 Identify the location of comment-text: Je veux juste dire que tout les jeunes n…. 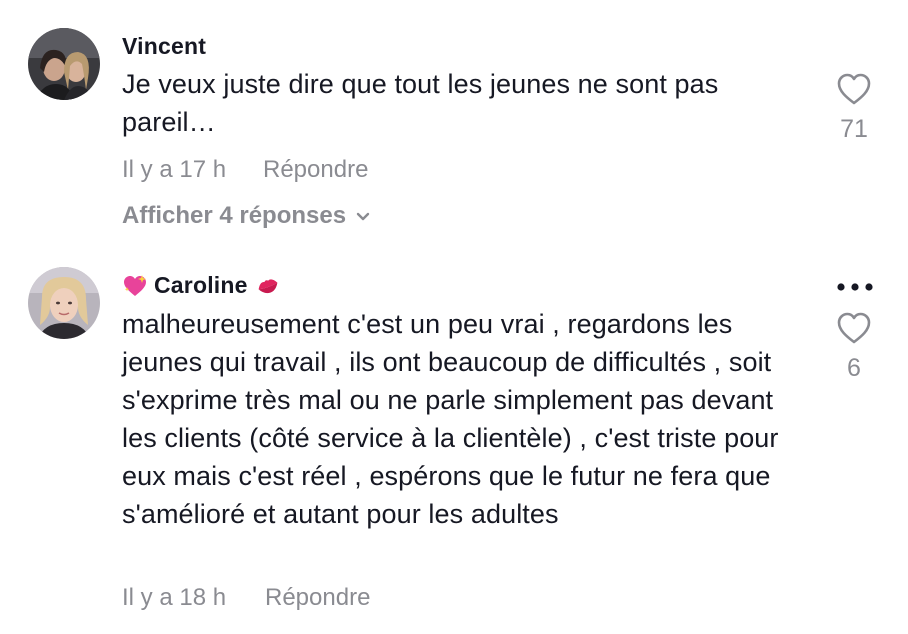
(420, 103).